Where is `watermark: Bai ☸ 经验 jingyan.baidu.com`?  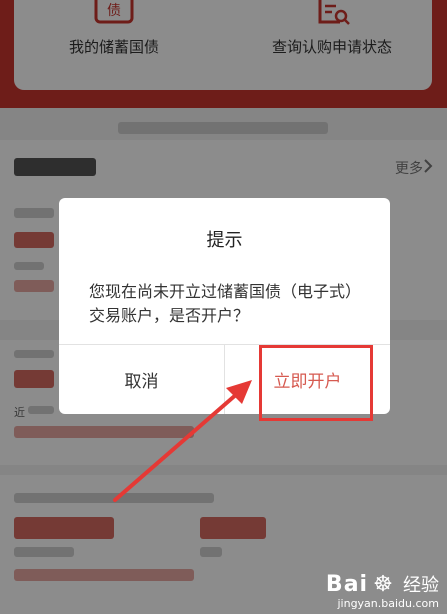
watermark: Bai ☸ 经验 jingyan.baidu.com is located at coordinates (382, 590).